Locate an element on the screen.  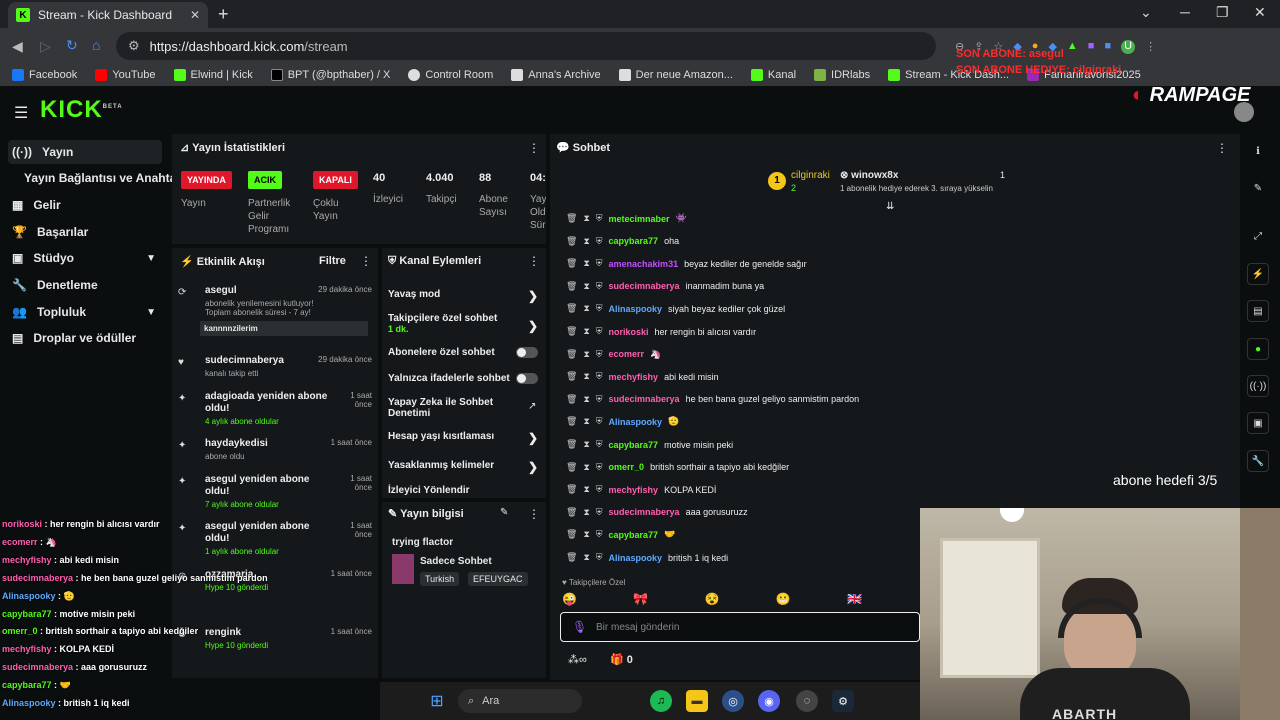
chat-username: Alinaspooky is located at coordinates (636, 558).